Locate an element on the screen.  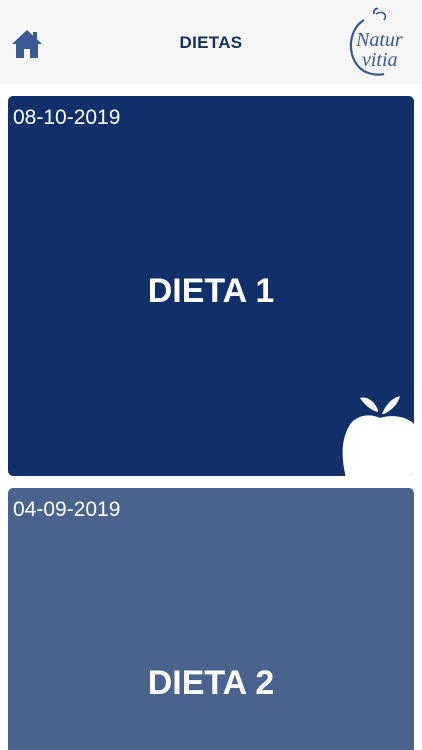
diet-name: DIETA 2 is located at coordinates (211, 683).